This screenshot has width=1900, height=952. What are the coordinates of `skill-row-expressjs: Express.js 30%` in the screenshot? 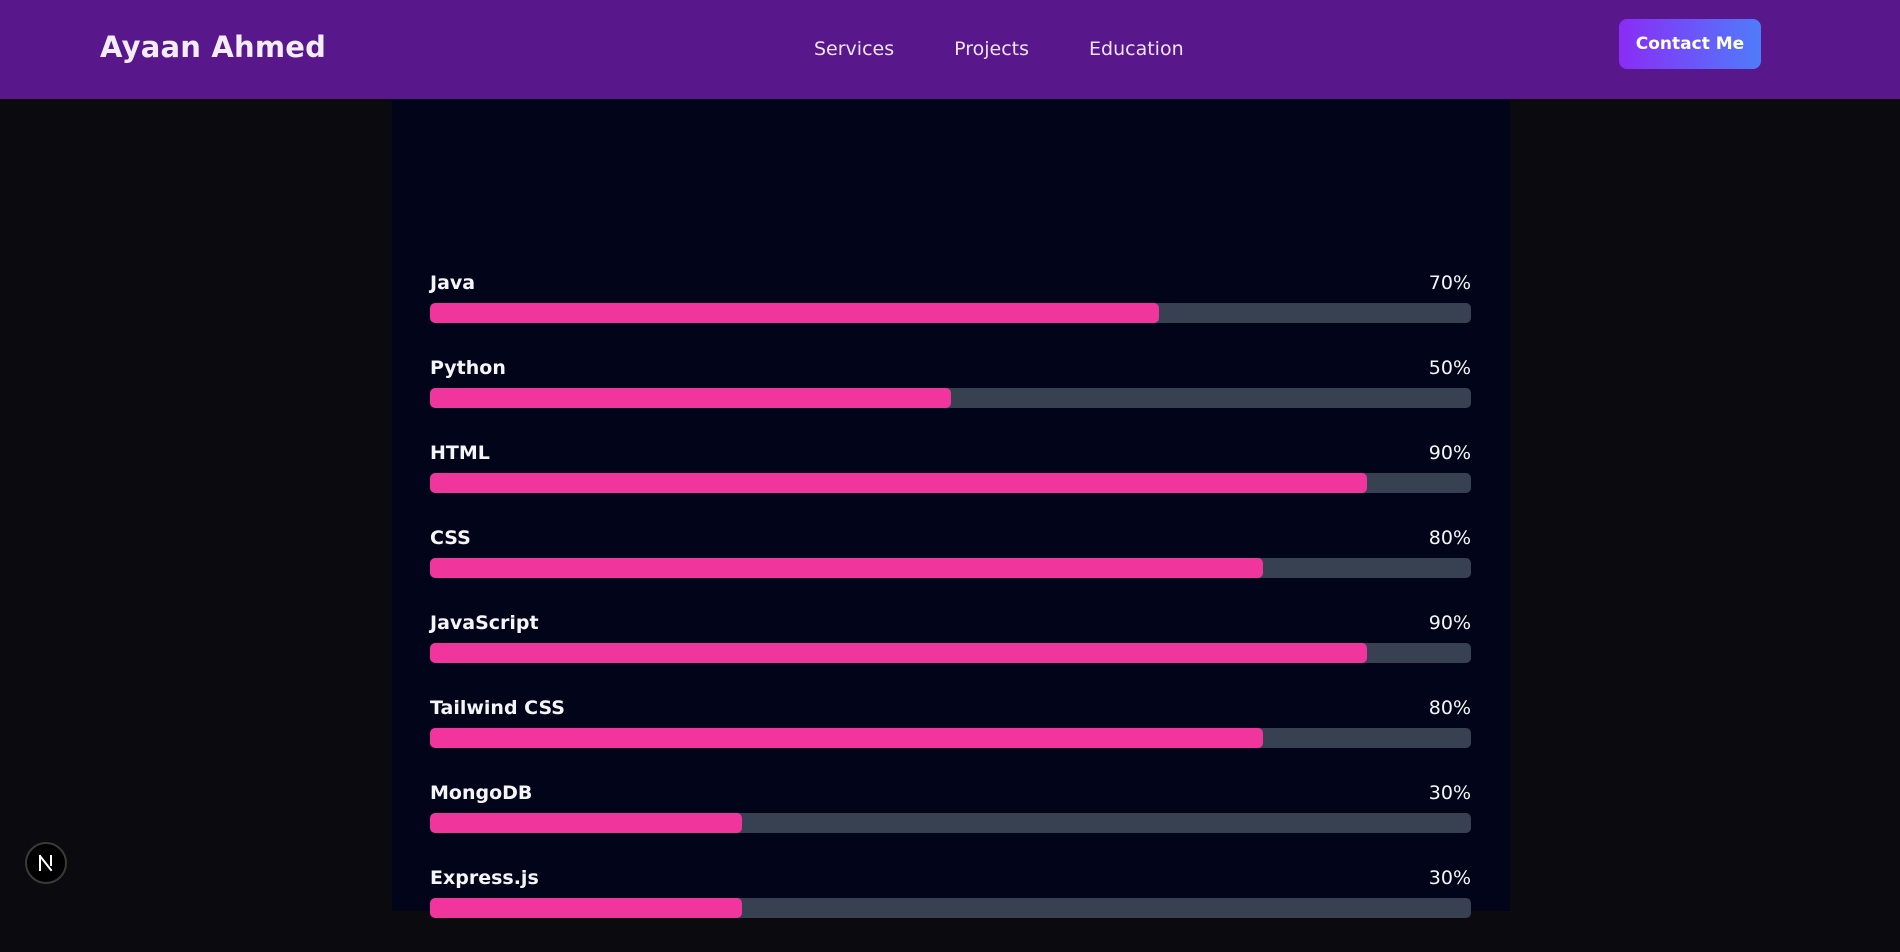 It's located at (950, 909).